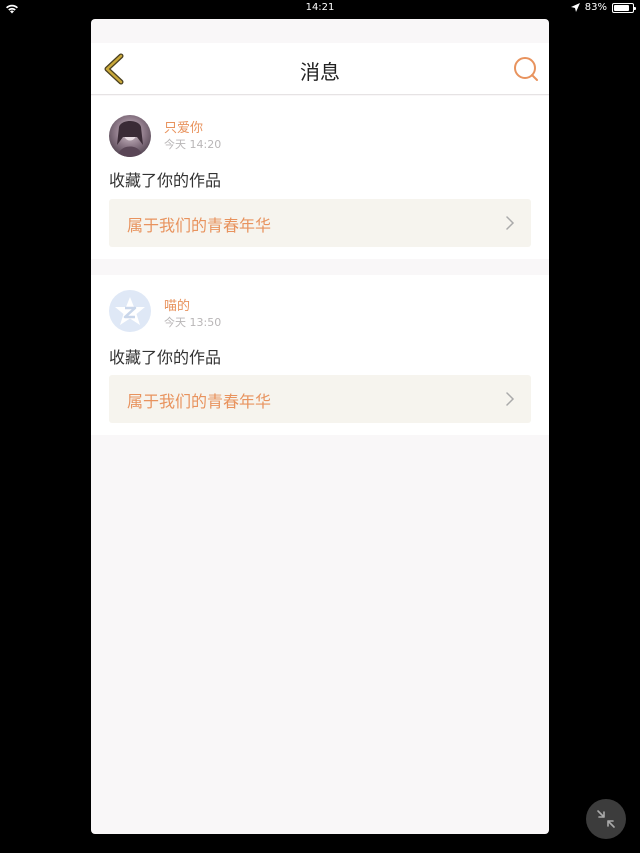  I want to click on battery-fill, so click(621, 7).